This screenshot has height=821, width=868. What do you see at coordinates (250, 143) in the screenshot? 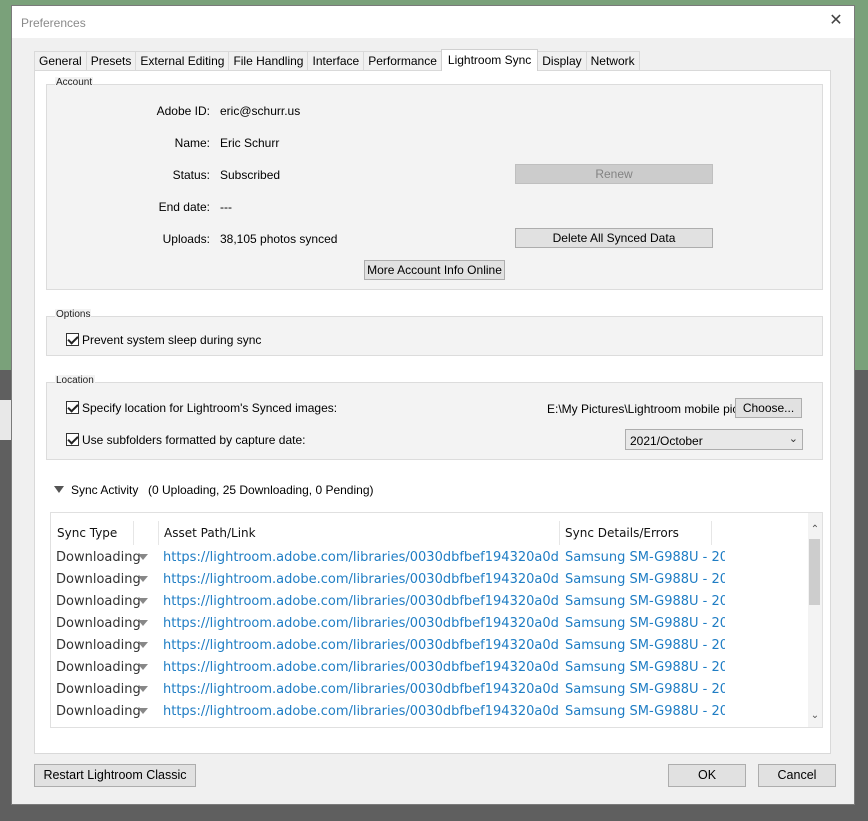
I see `name-value: Eric Schurr` at bounding box center [250, 143].